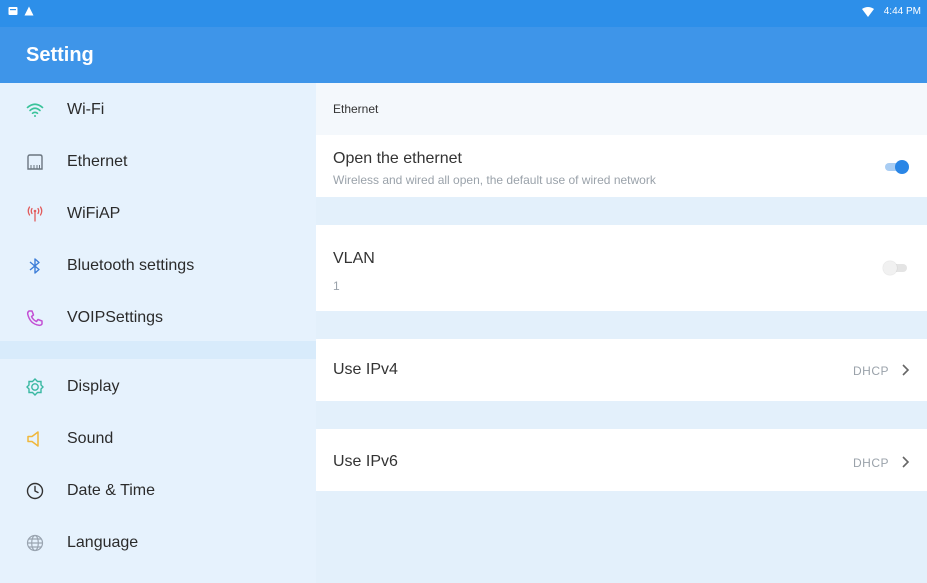 This screenshot has height=583, width=927. Describe the element at coordinates (158, 388) in the screenshot. I see `sidebar-item-display: Display` at that location.